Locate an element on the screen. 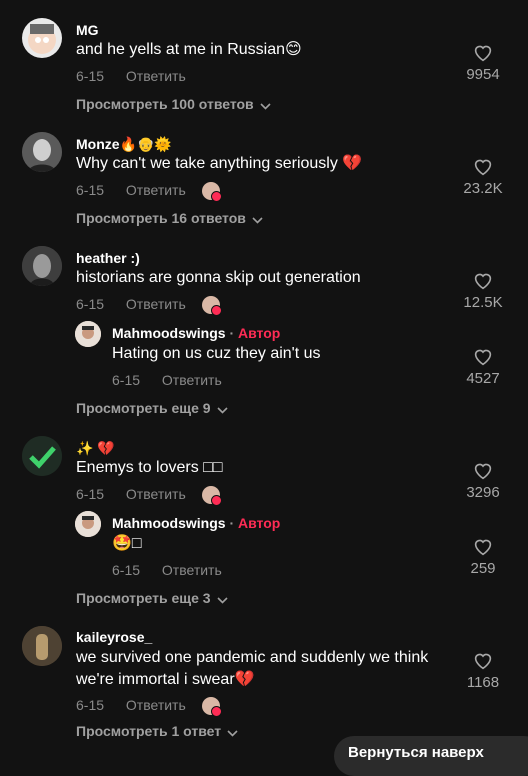 Image resolution: width=528 pixels, height=776 pixels. comment-text: Enemys to lovers □□ is located at coordinates (149, 467).